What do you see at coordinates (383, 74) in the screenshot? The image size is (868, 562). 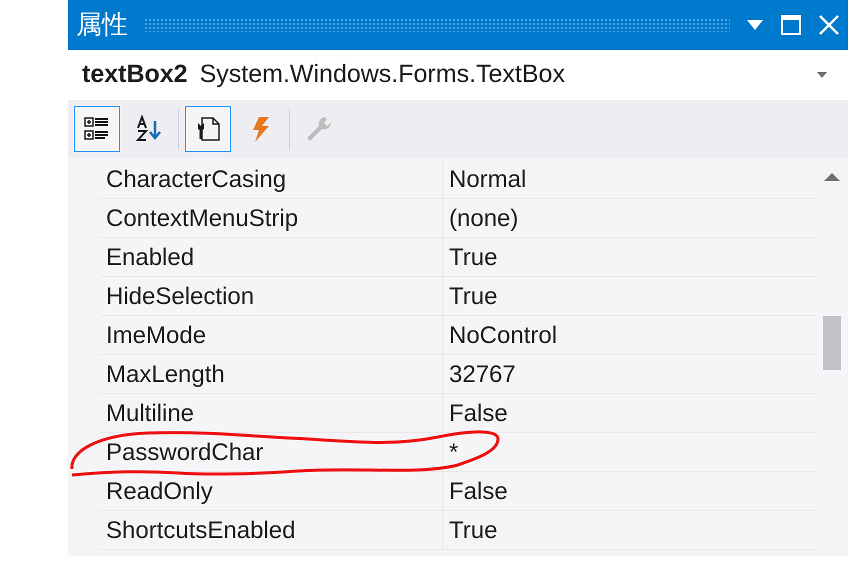 I see `object-type: System.Windows.Forms.TextBox` at bounding box center [383, 74].